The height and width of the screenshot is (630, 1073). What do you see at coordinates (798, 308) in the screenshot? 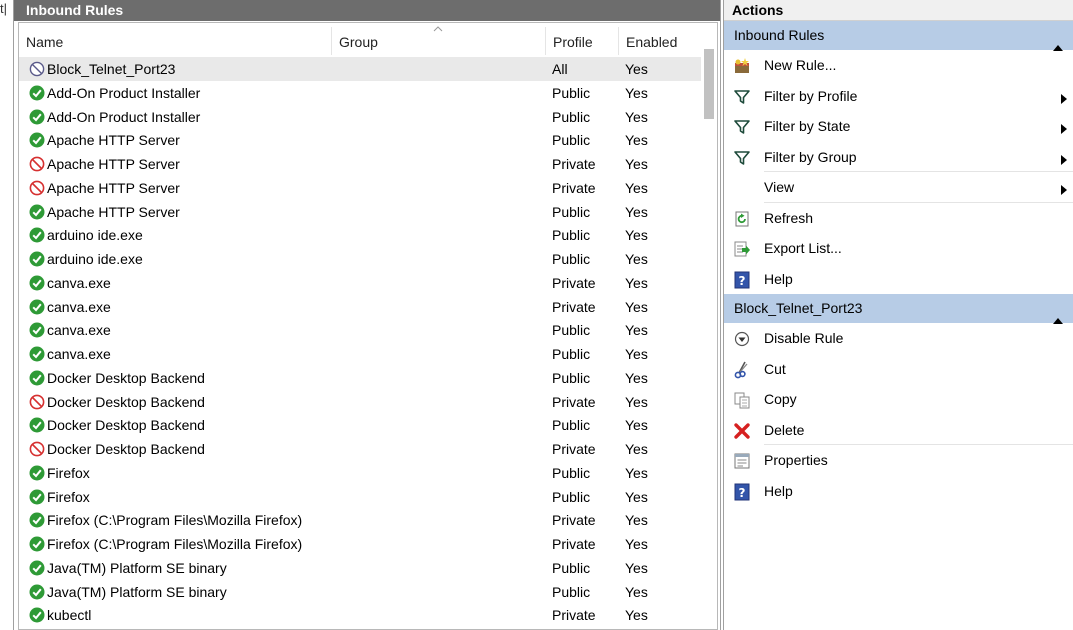
I see `section-header-label: Block_Telnet_Port23` at bounding box center [798, 308].